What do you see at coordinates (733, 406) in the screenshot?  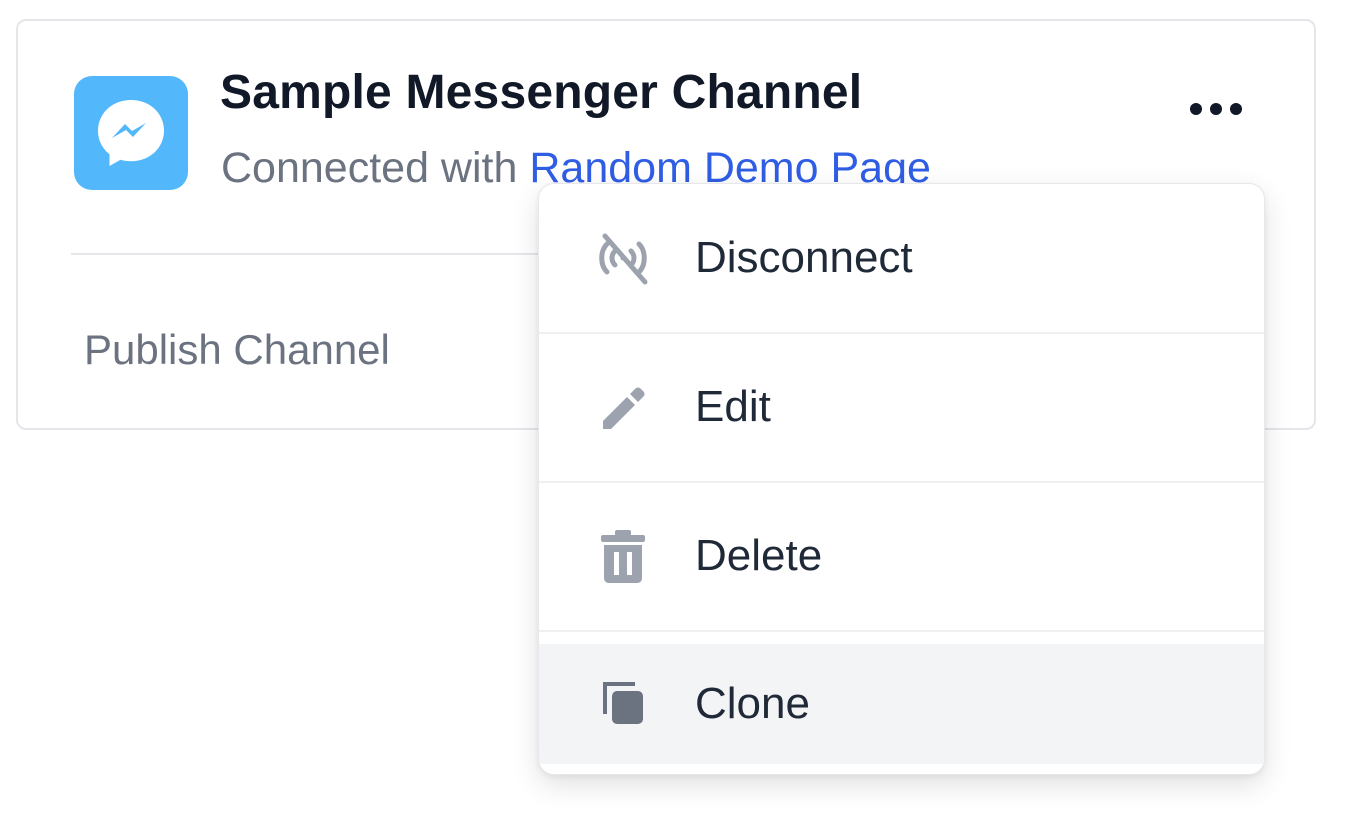 I see `menu-item-label: Edit` at bounding box center [733, 406].